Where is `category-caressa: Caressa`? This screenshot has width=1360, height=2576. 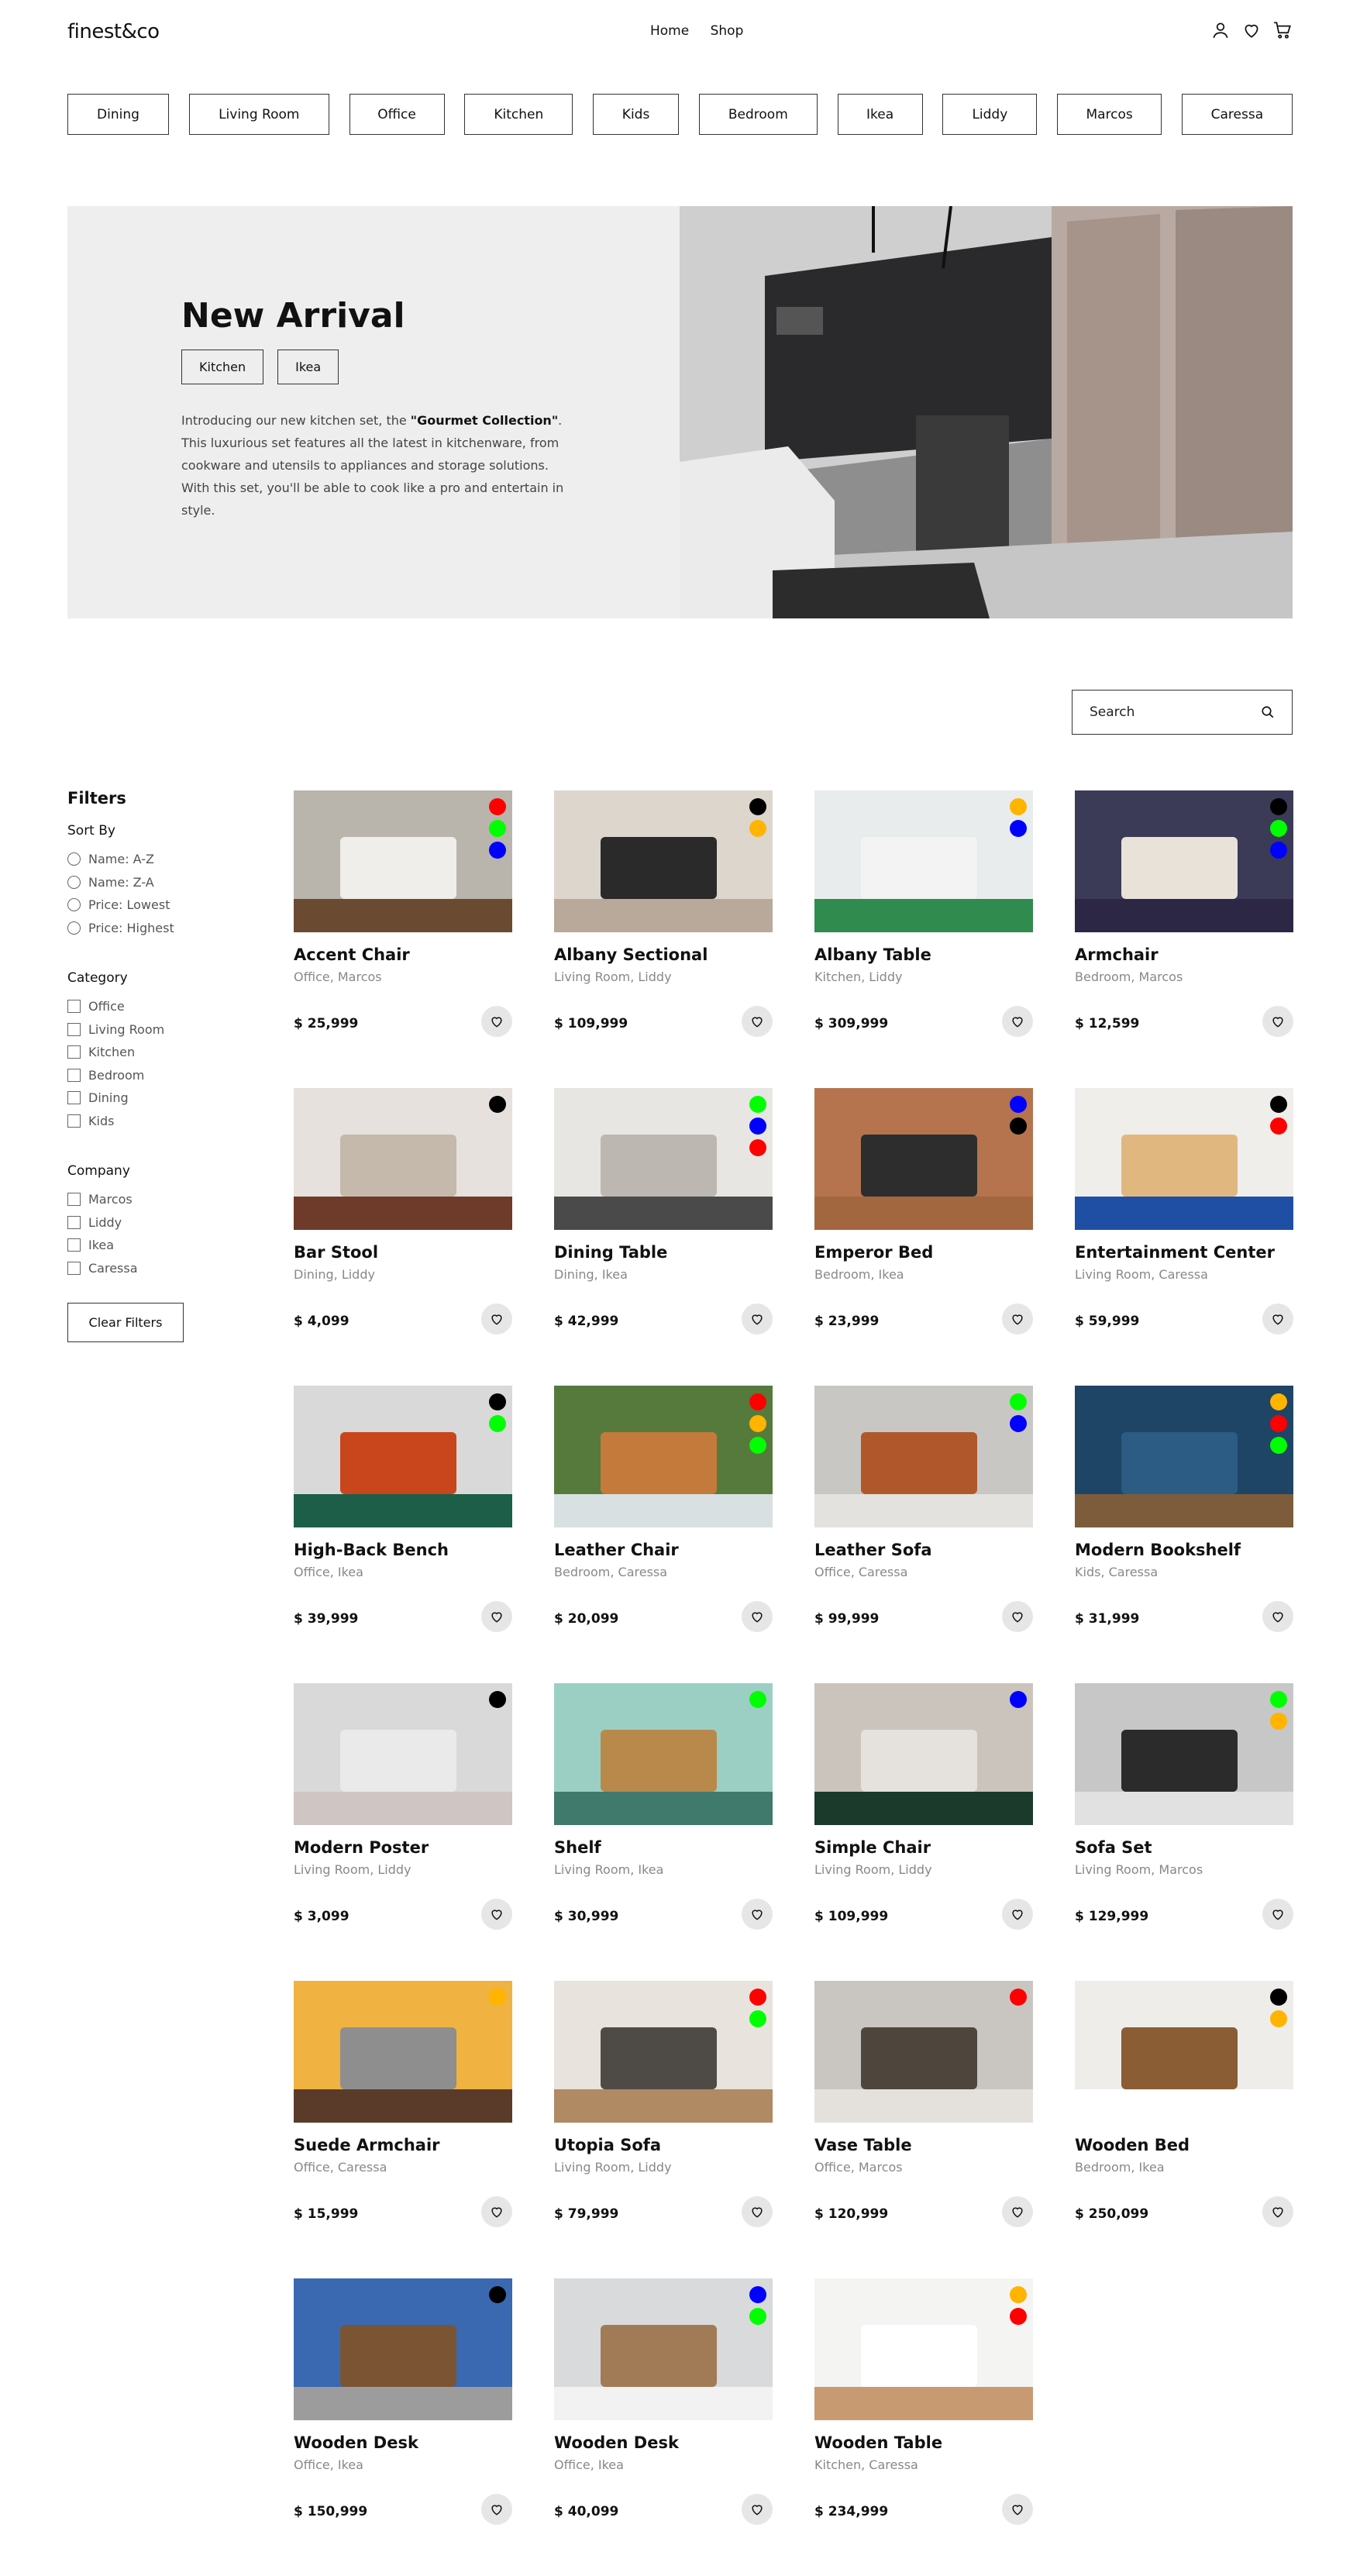
category-caressa: Caressa is located at coordinates (1237, 114).